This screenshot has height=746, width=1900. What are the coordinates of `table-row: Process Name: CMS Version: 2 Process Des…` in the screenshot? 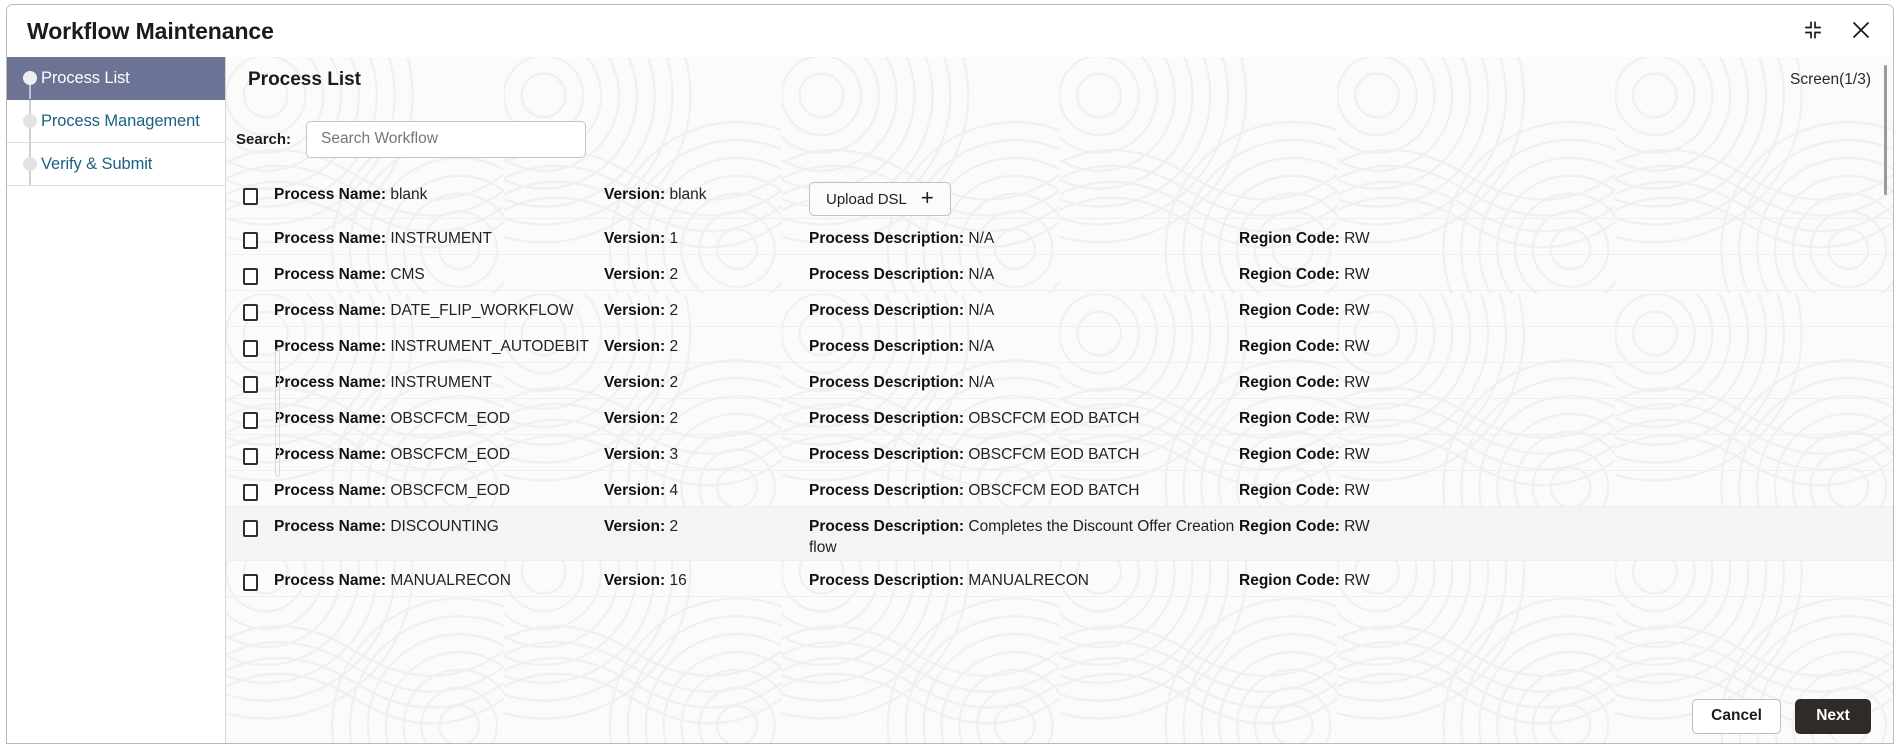 It's located at (1059, 273).